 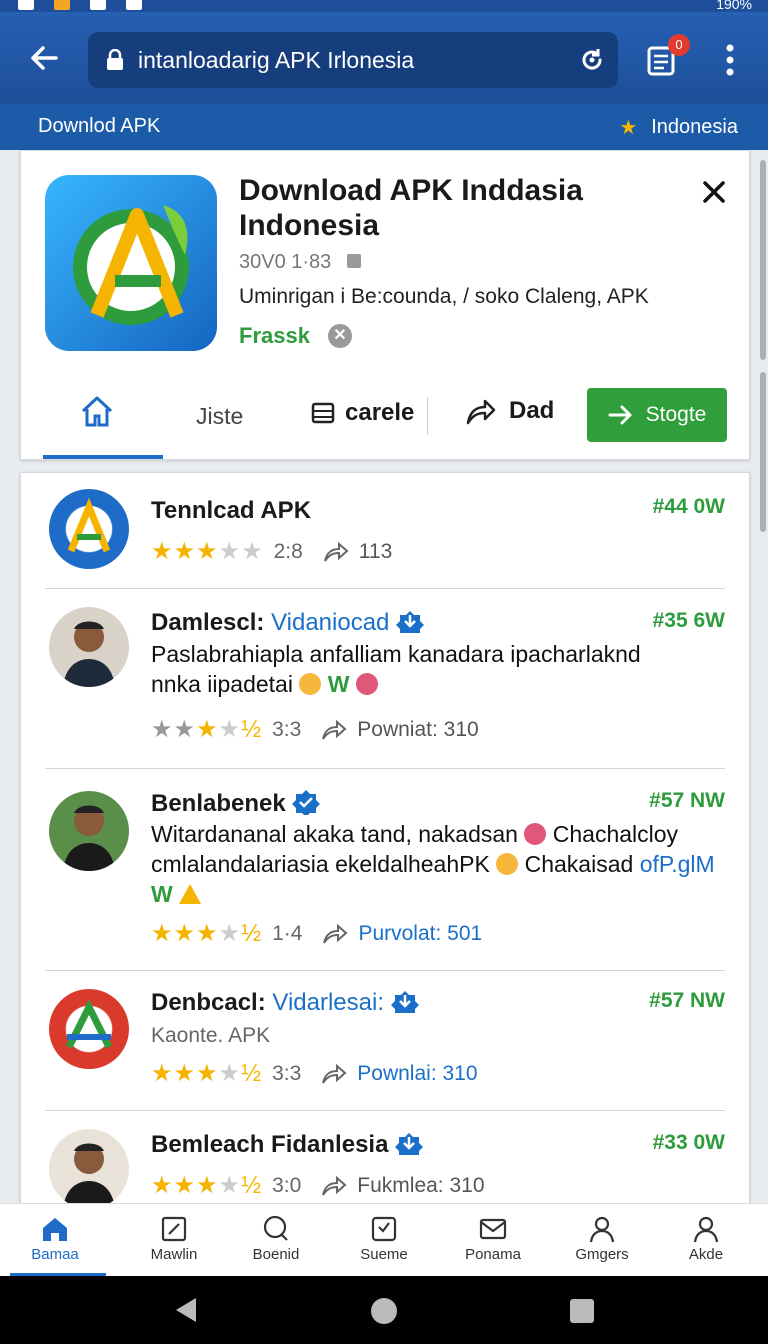 What do you see at coordinates (174, 1240) in the screenshot?
I see `nav-item-mawlin: Mawlin` at bounding box center [174, 1240].